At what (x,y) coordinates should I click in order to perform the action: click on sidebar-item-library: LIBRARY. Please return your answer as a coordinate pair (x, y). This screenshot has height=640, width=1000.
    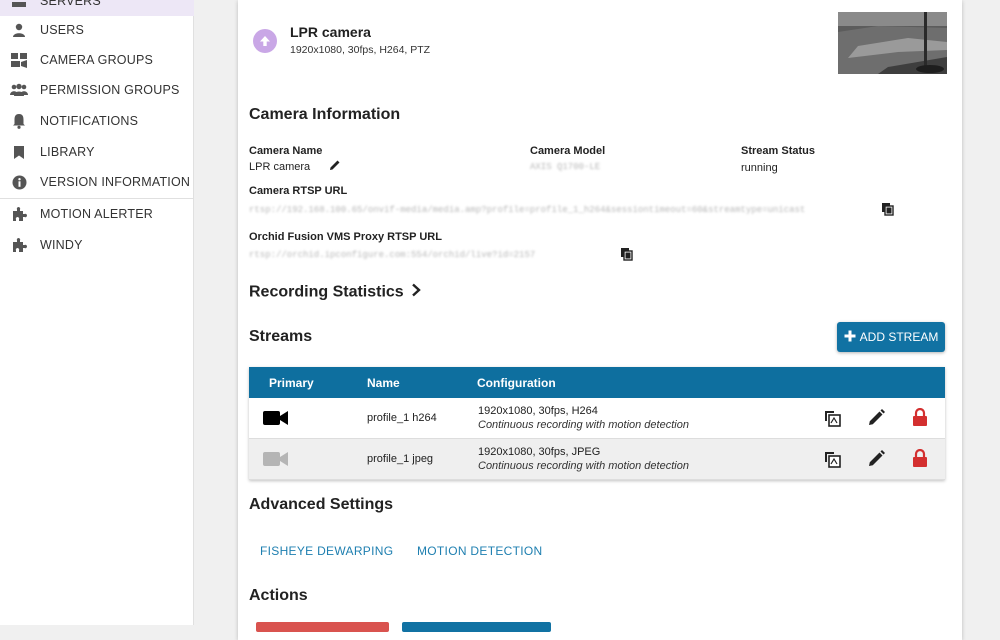
    Looking at the image, I should click on (97, 152).